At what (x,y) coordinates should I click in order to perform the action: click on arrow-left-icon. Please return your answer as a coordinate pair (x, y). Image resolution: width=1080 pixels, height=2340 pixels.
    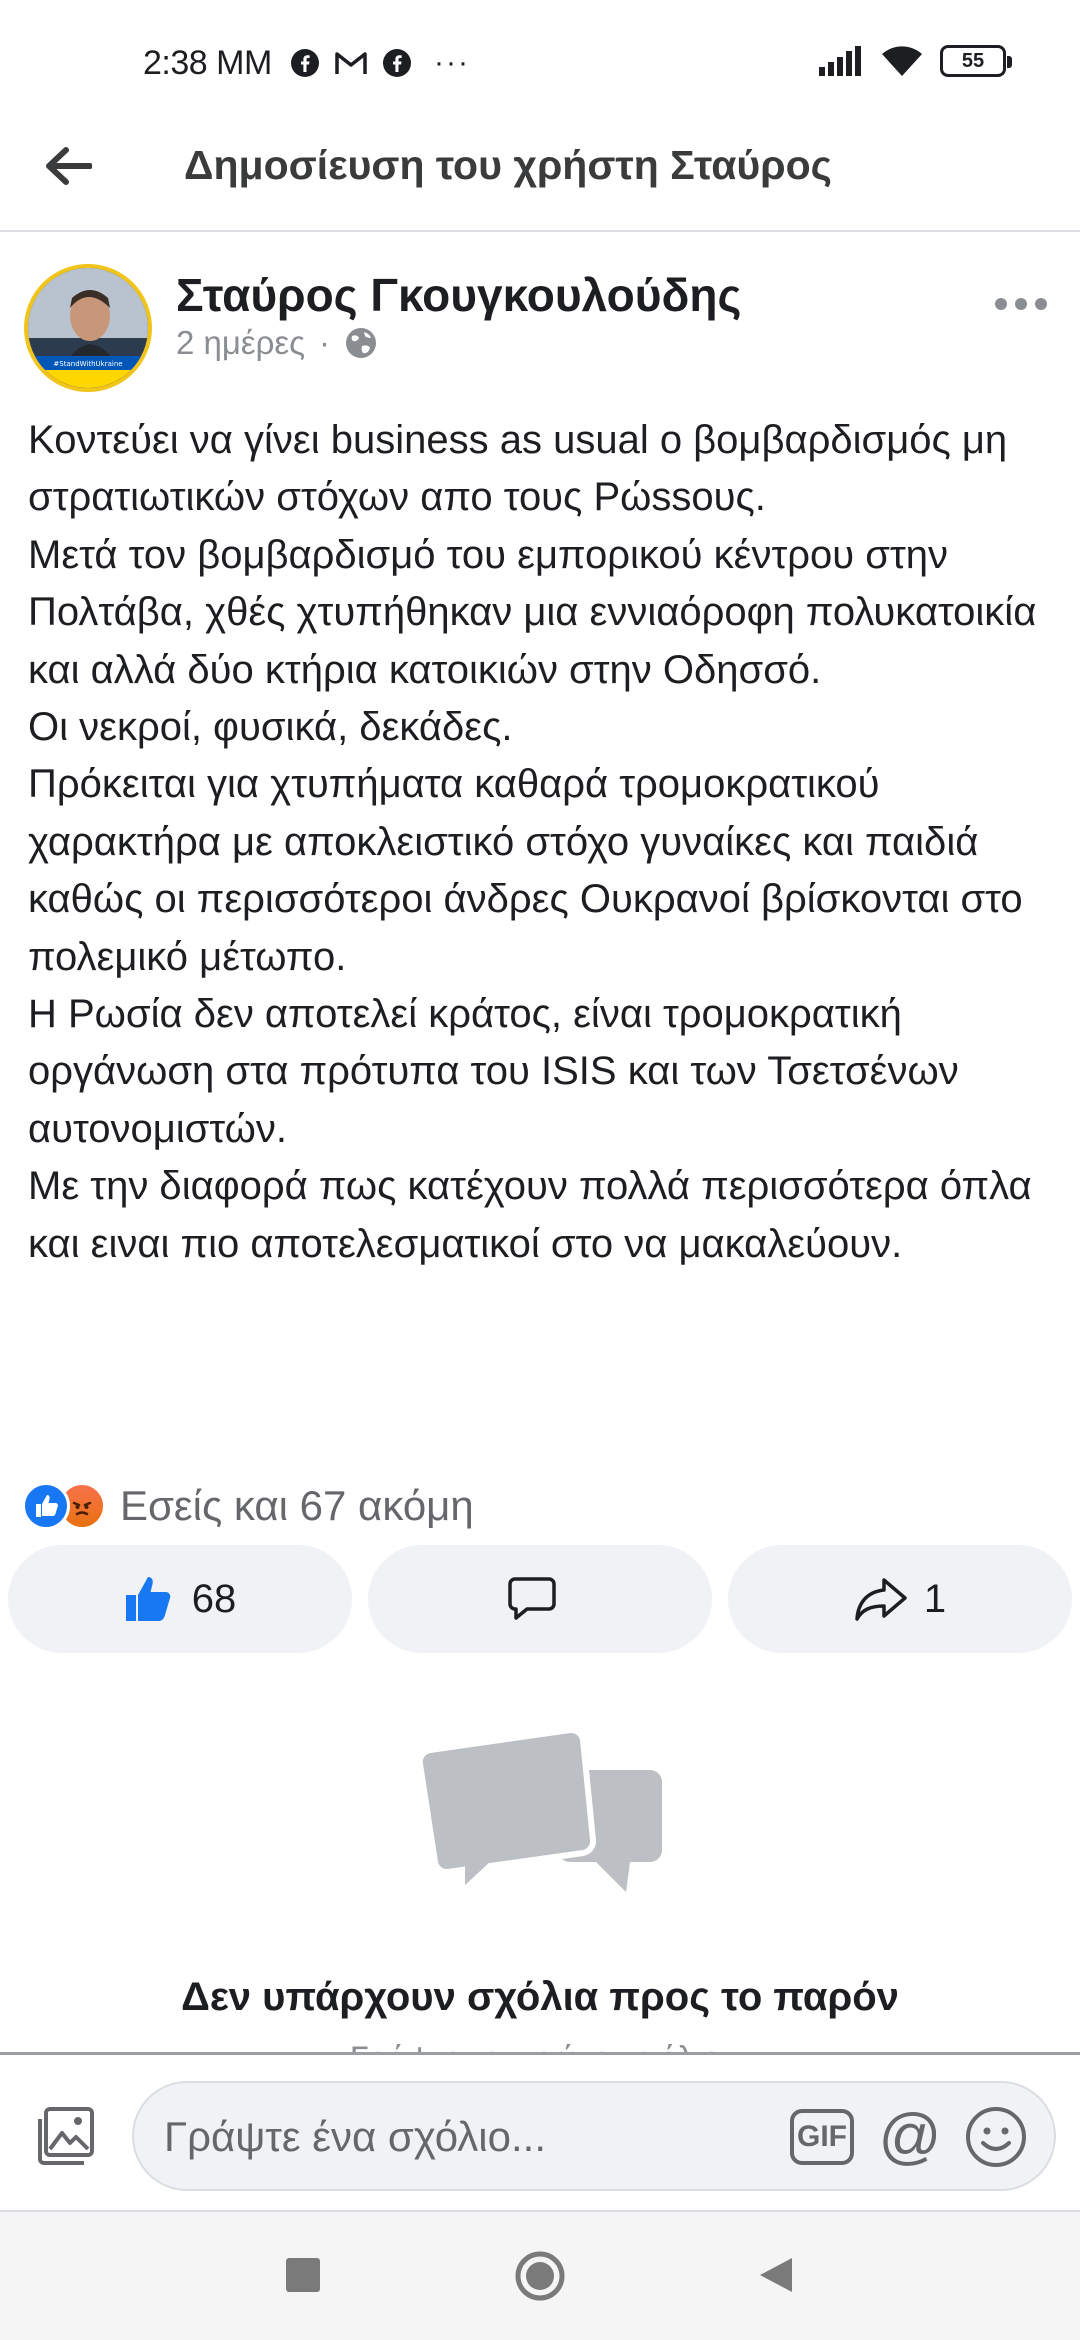
    Looking at the image, I should click on (69, 166).